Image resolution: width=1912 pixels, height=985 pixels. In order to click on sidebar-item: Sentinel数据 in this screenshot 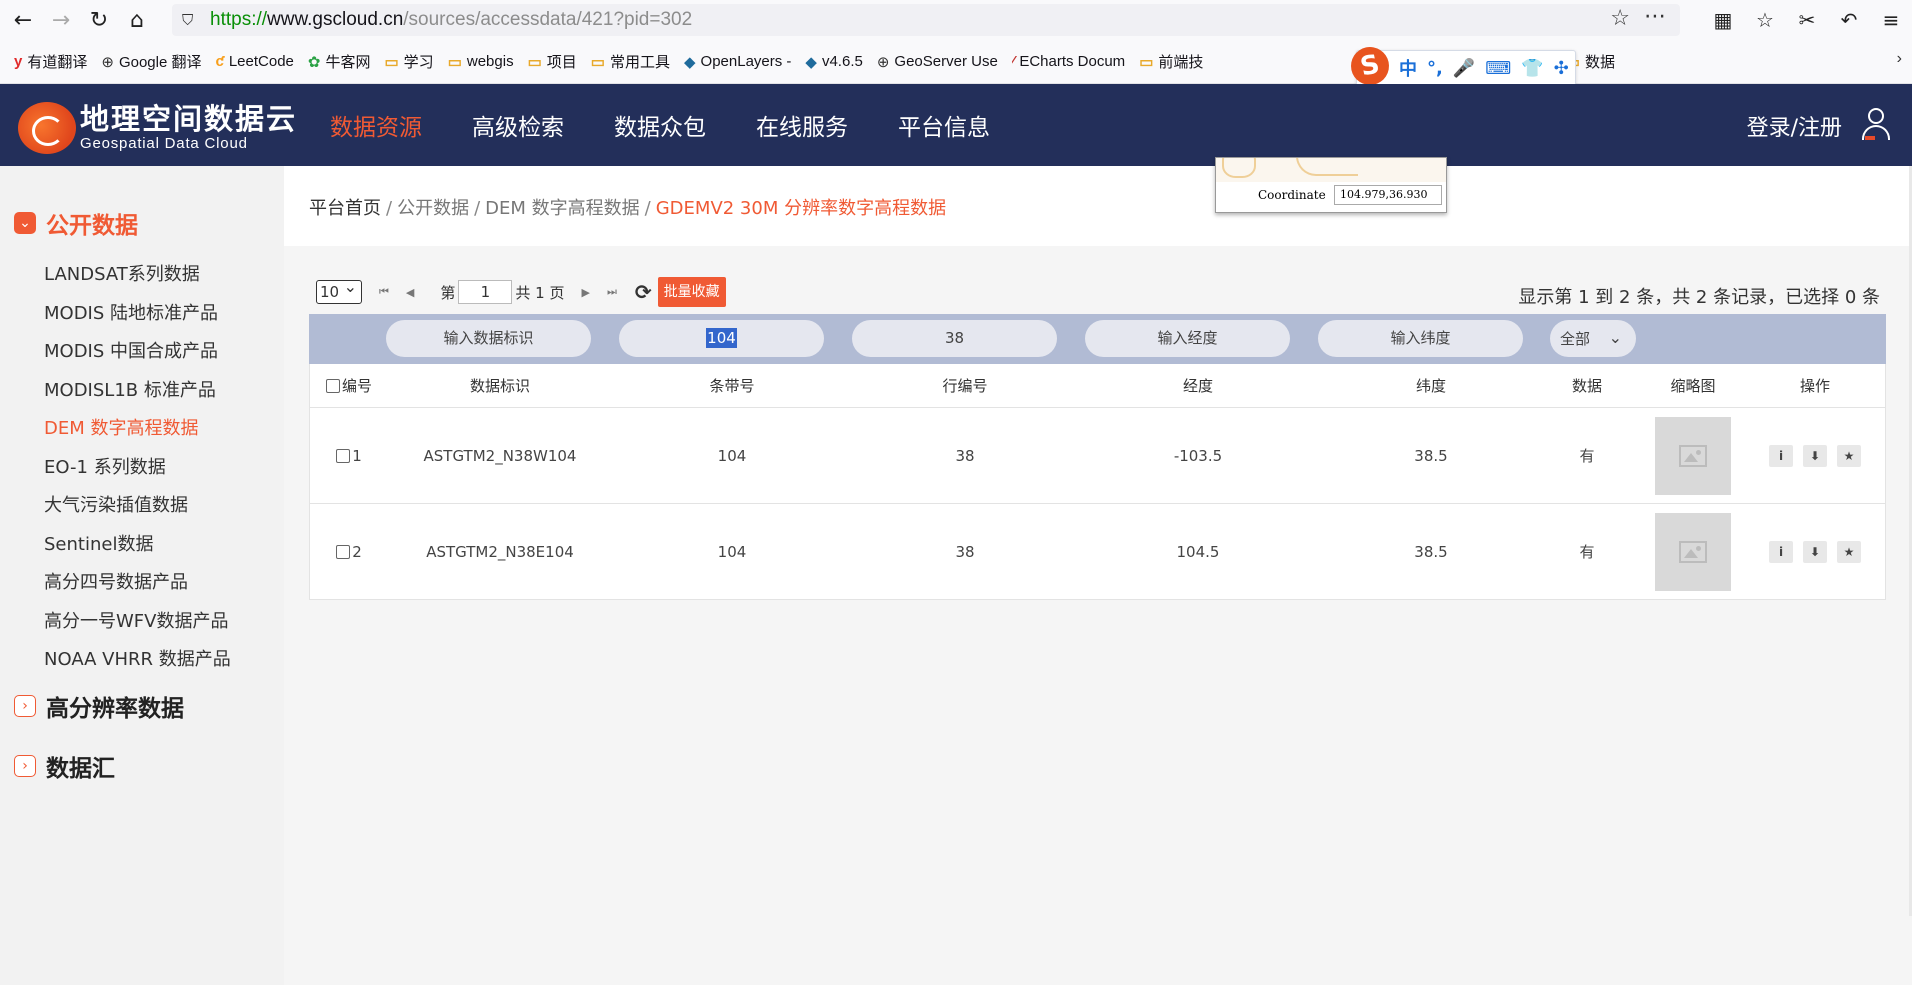, I will do `click(137, 545)`.